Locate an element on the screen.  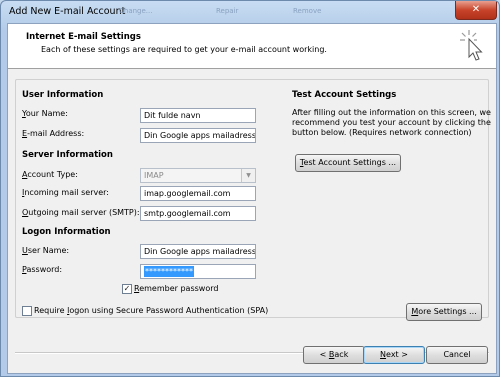
user-info-heading: User Information is located at coordinates (63, 95).